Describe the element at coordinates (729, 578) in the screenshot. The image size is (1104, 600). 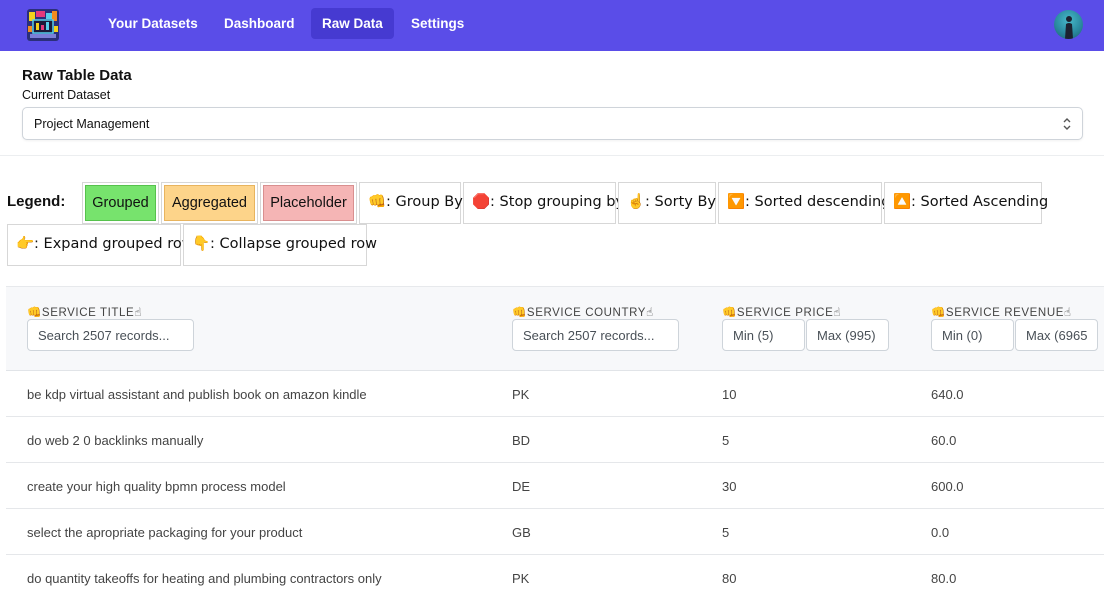
I see `cell-service-price: 80` at that location.